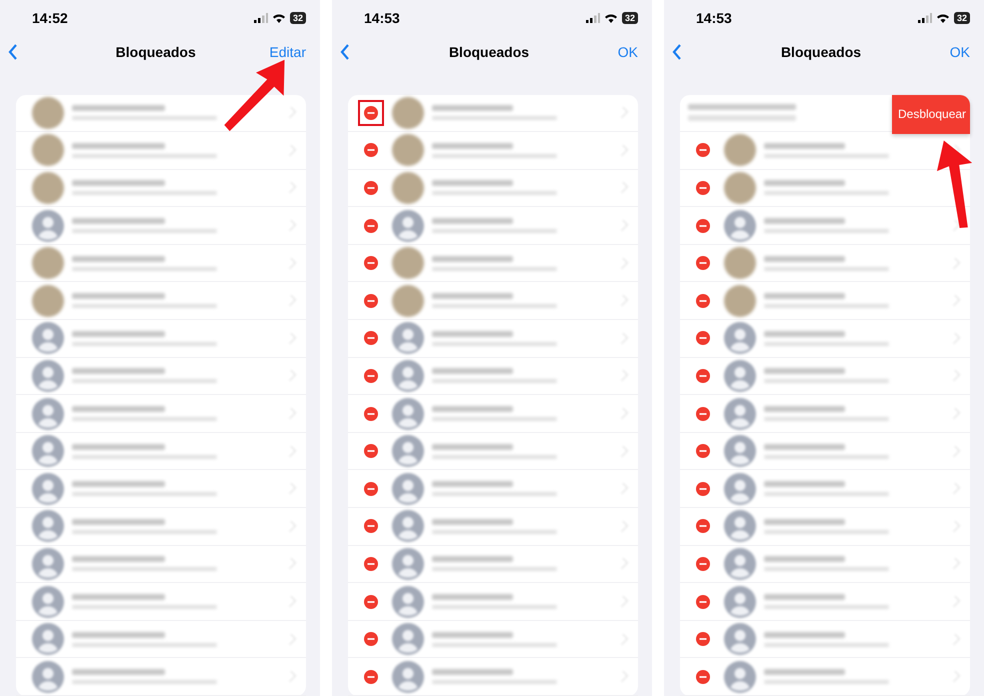 The width and height of the screenshot is (984, 696). What do you see at coordinates (931, 114) in the screenshot?
I see `unblock-button: Desbloquear` at bounding box center [931, 114].